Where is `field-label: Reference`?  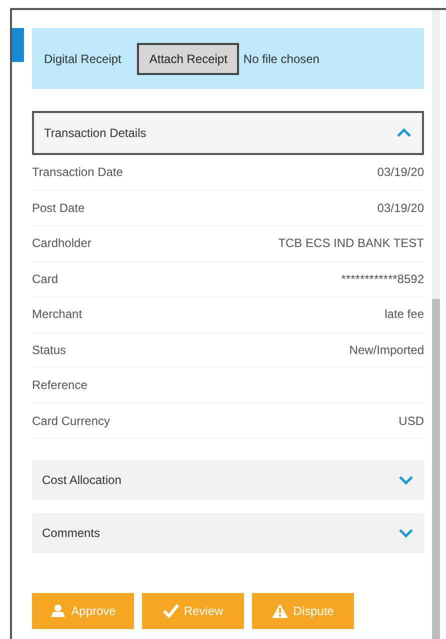 field-label: Reference is located at coordinates (60, 385).